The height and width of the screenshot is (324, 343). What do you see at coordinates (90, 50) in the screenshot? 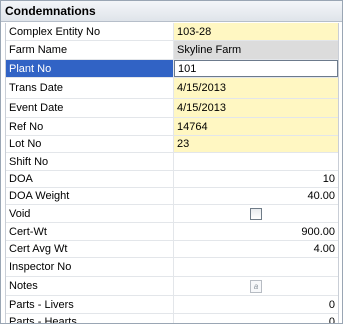
I see `field-label: Farm Name` at bounding box center [90, 50].